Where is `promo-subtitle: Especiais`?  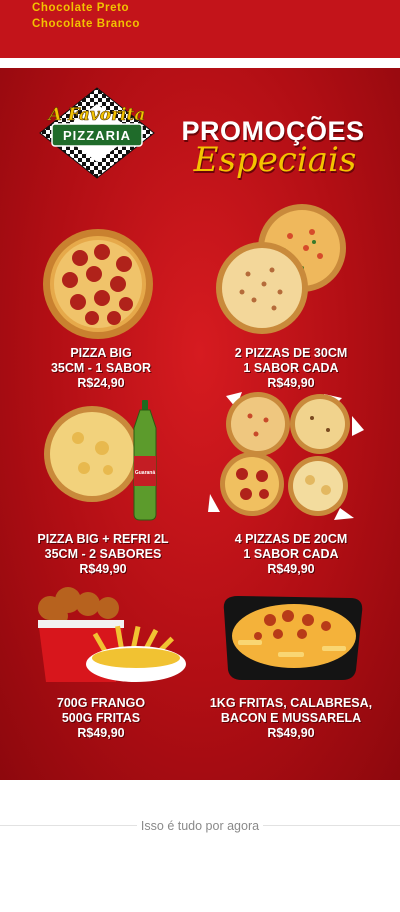 promo-subtitle: Especiais is located at coordinates (275, 160).